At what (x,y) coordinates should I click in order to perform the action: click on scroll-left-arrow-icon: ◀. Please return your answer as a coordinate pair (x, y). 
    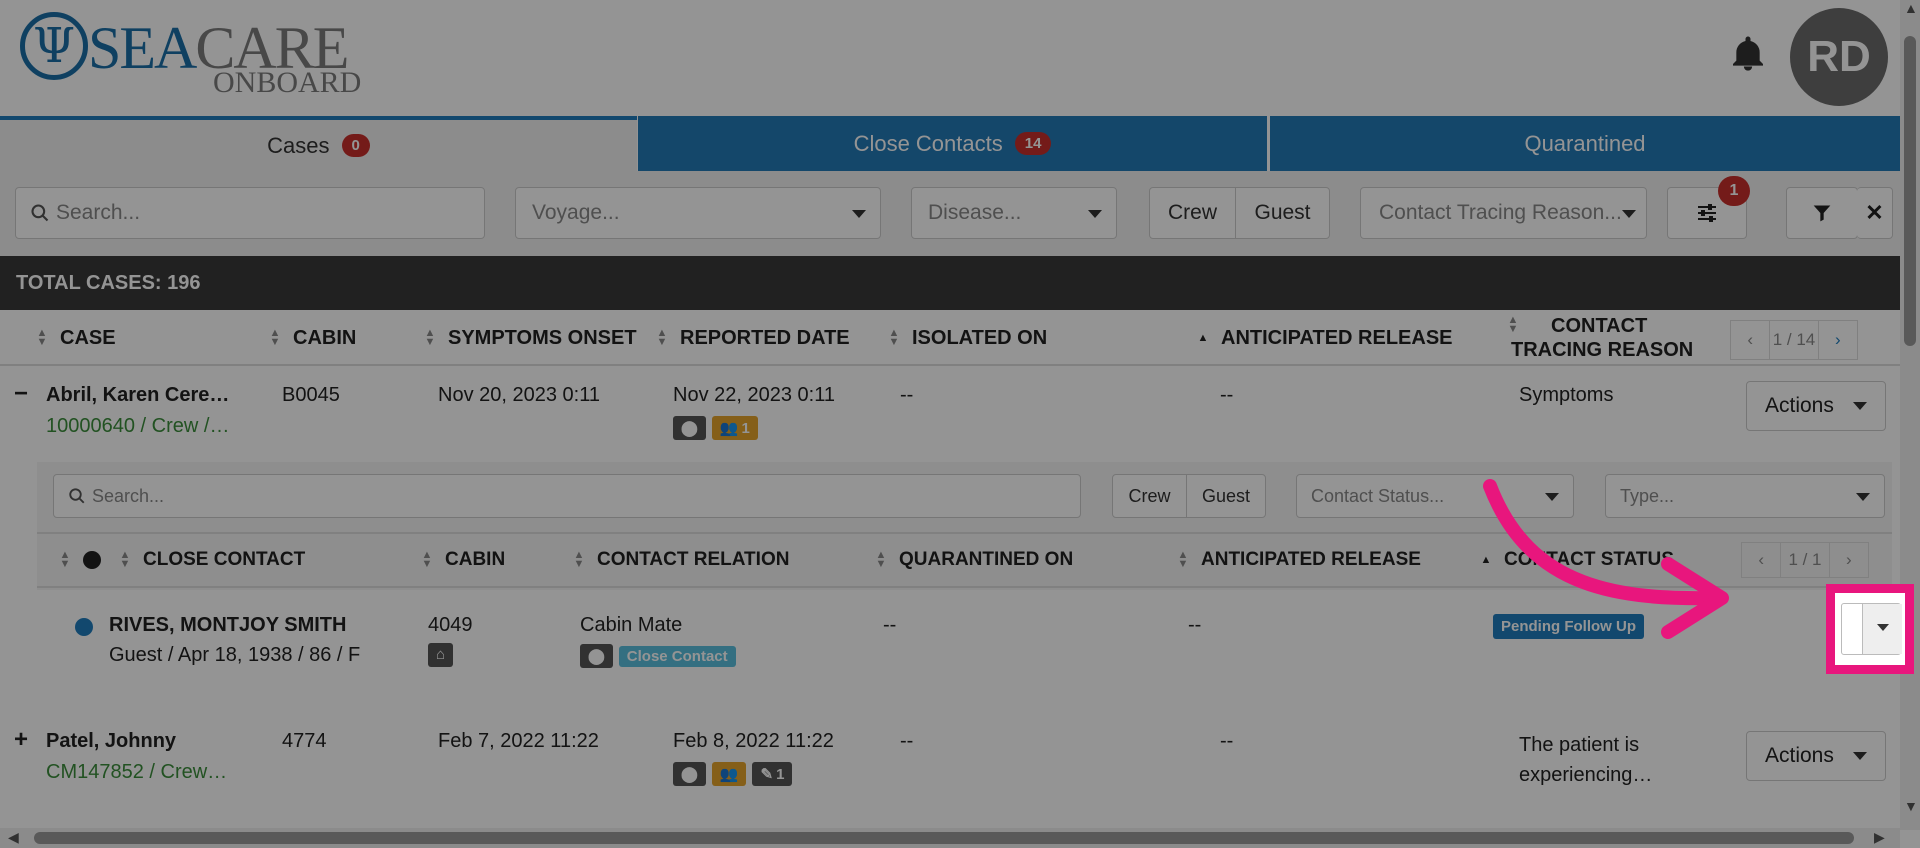
    Looking at the image, I should click on (13, 837).